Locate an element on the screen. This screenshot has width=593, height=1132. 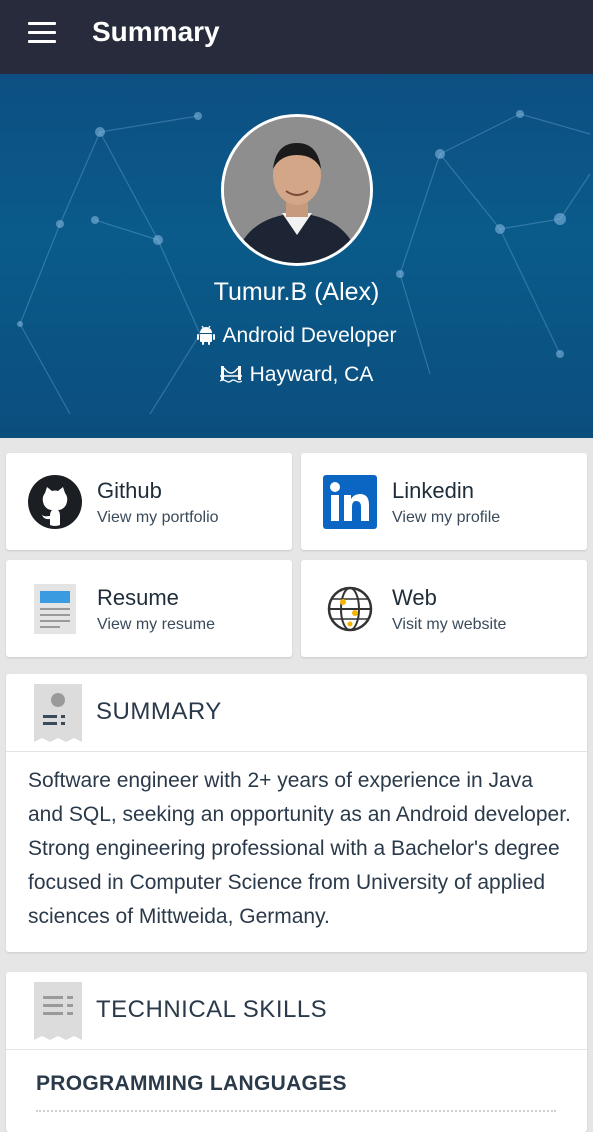
profile-card-icon is located at coordinates (58, 715).